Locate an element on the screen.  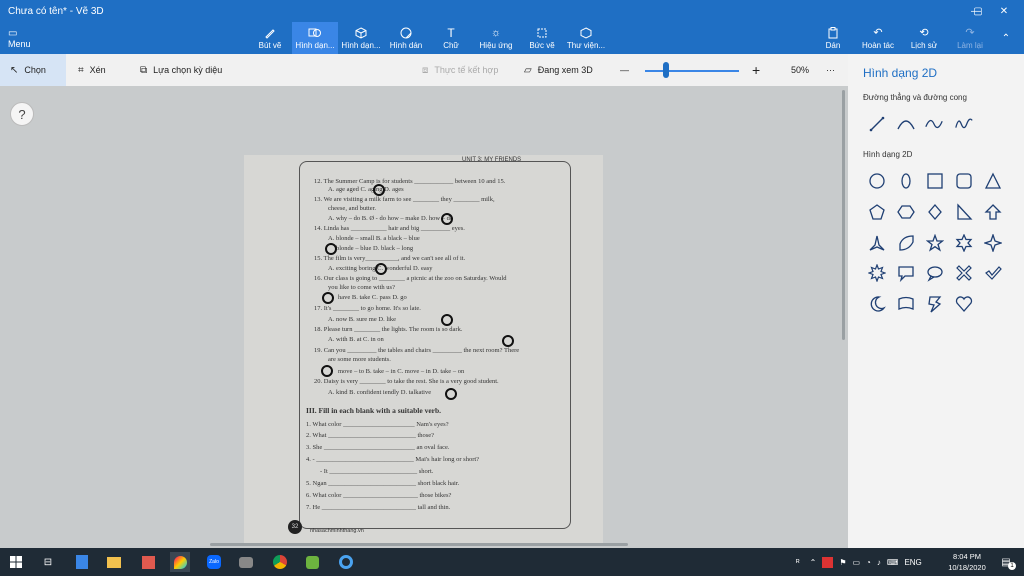
lightning-icon is located at coordinates (935, 304).